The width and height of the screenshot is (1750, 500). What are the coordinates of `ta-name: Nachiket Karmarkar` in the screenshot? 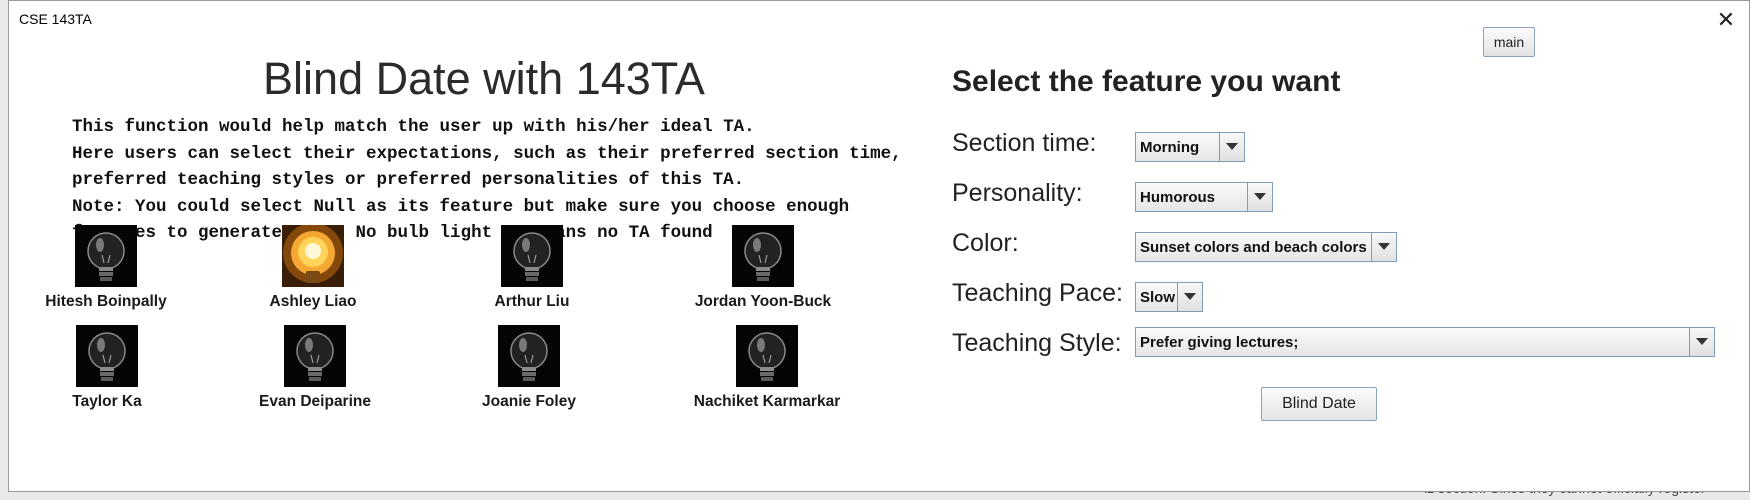 It's located at (767, 401).